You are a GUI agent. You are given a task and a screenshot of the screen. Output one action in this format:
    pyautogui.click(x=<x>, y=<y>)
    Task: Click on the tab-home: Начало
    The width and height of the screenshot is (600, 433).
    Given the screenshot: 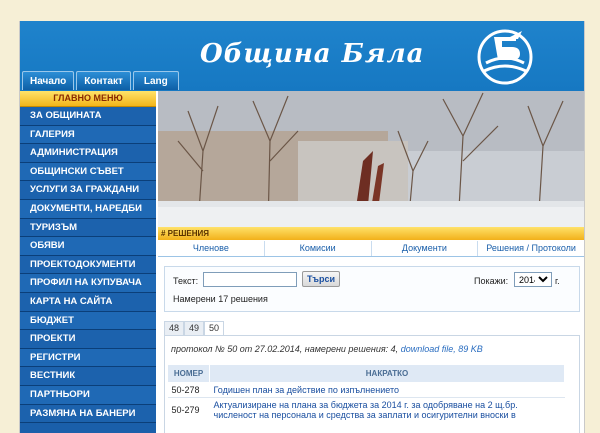 What is the action you would take?
    pyautogui.click(x=48, y=80)
    